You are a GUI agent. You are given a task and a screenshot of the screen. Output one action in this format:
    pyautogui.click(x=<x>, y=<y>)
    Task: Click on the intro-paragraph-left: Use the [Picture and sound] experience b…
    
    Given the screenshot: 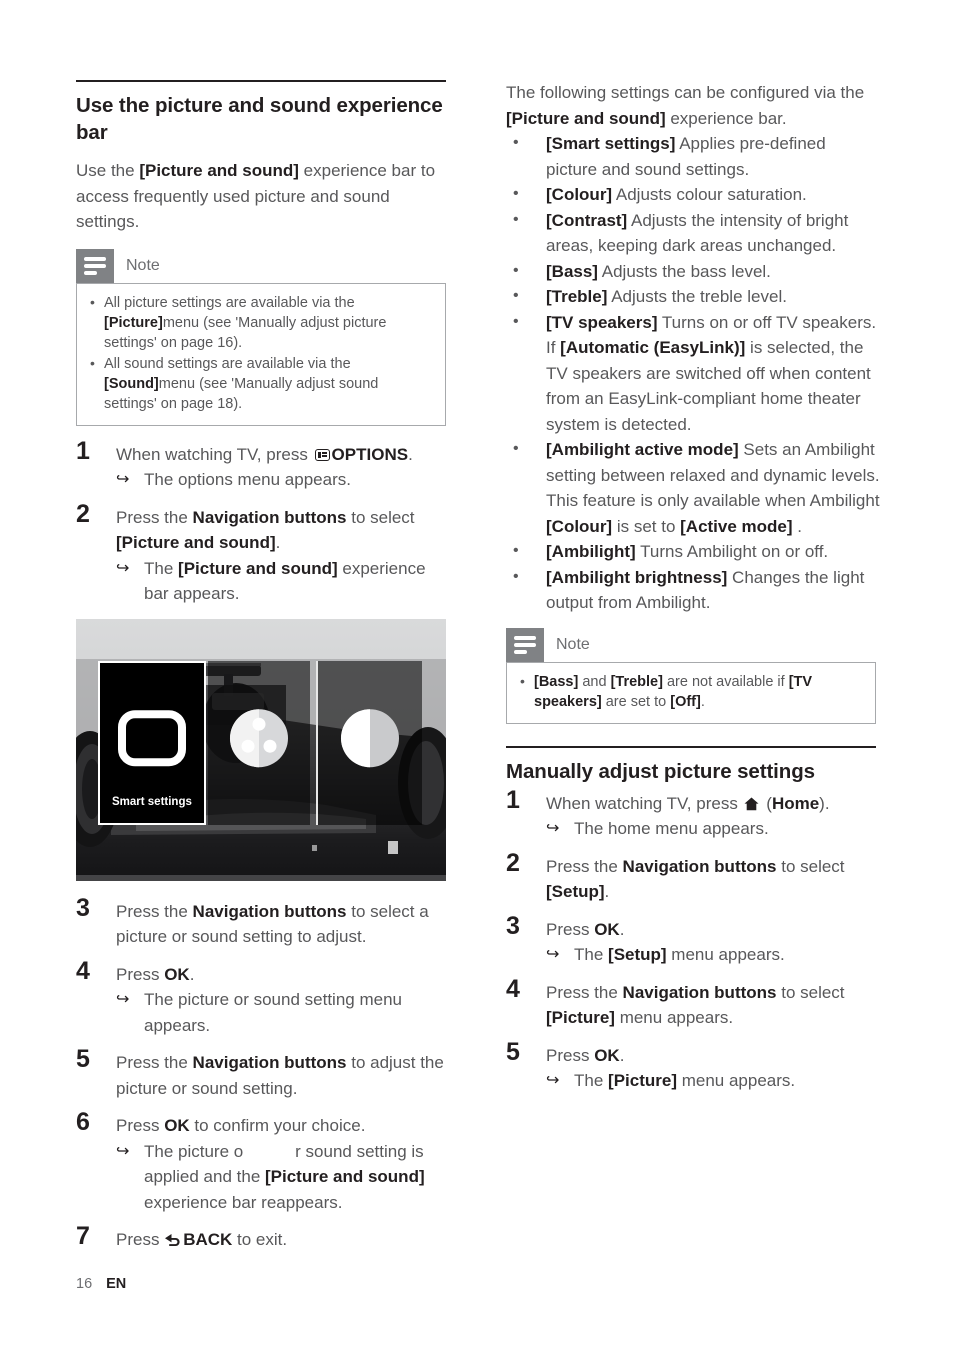 What is the action you would take?
    pyautogui.click(x=263, y=196)
    